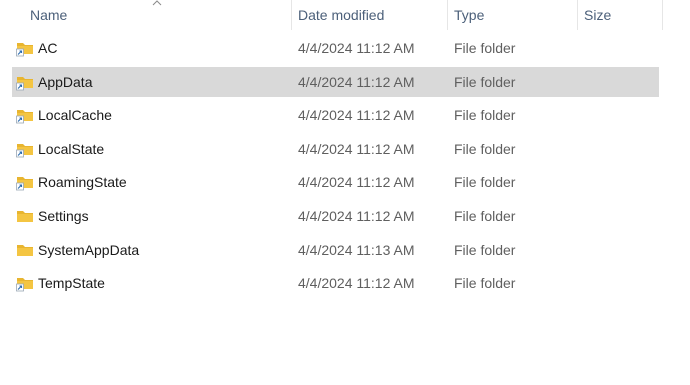 The image size is (690, 385). Describe the element at coordinates (82, 182) in the screenshot. I see `file-name: RoamingState` at that location.